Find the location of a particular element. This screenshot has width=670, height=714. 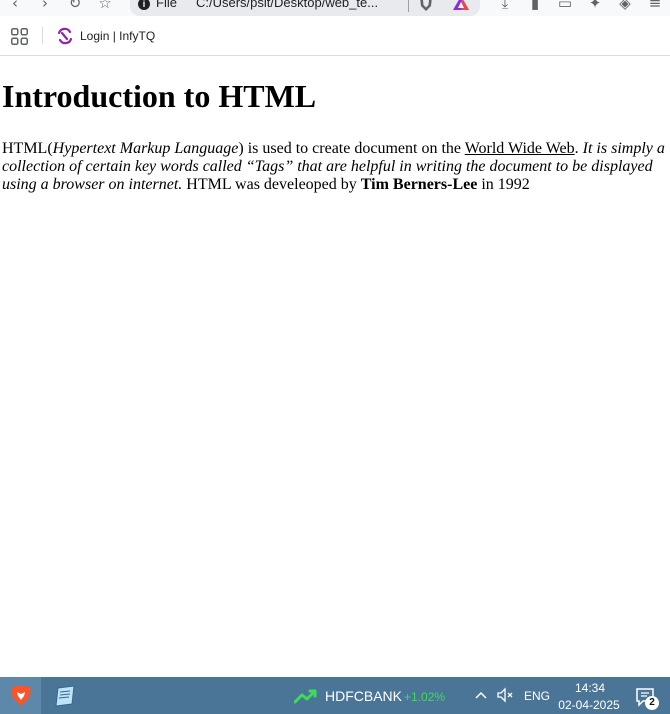

stock-name: HDFCBANK is located at coordinates (363, 696).